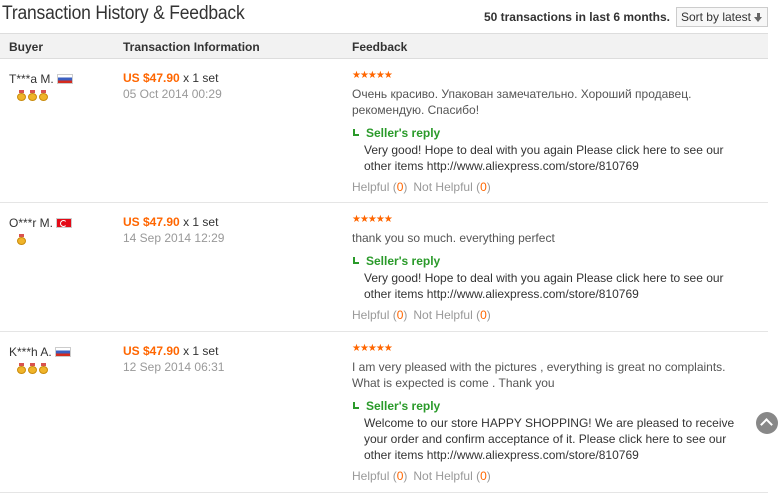  I want to click on transaction-info-cell: US $47.90 x 1 set 12 Sep 2014 06:31, so click(173, 359).